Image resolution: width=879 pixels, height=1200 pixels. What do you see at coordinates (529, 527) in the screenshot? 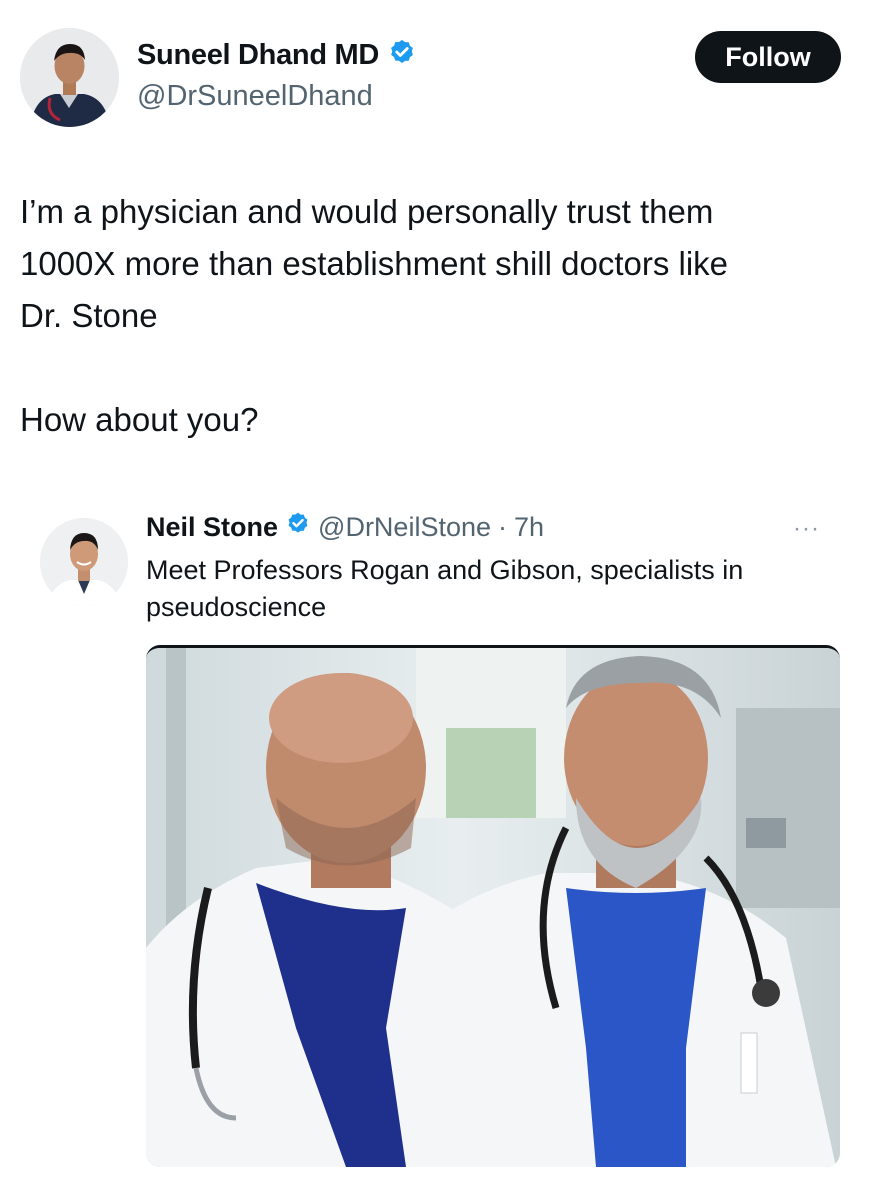
I see `quoted-timestamp: 7h` at bounding box center [529, 527].